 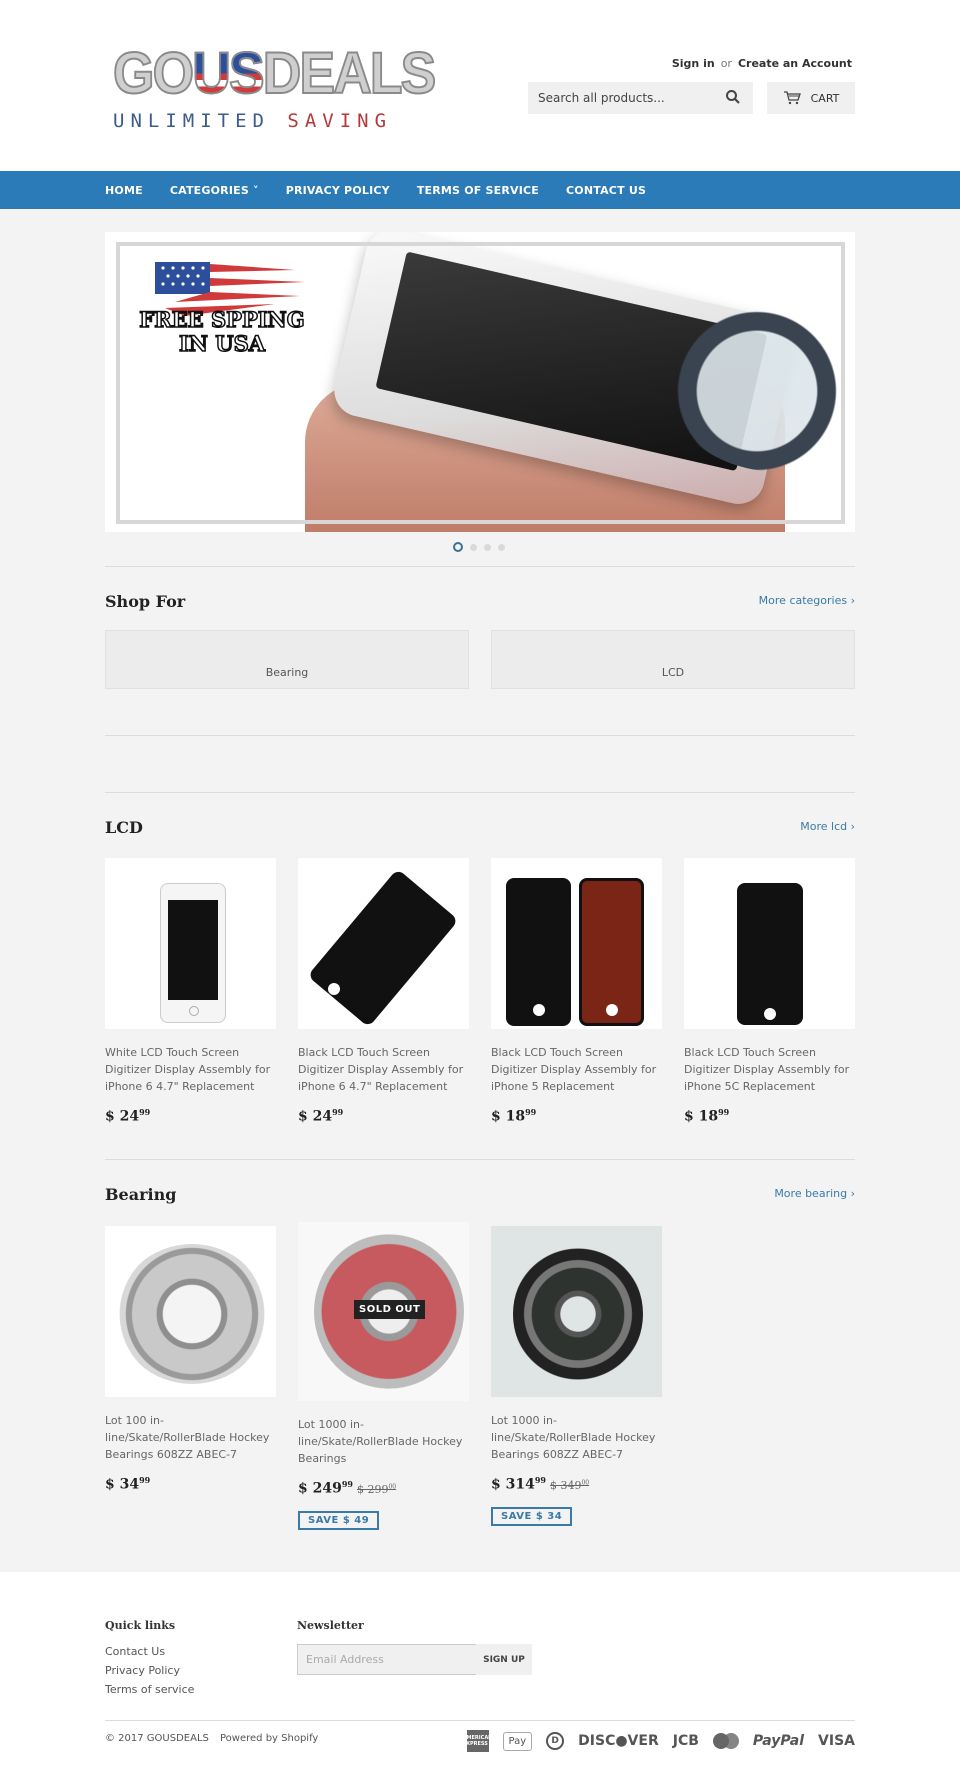 I want to click on nav-categories: CATEGORIES ˅, so click(x=214, y=190).